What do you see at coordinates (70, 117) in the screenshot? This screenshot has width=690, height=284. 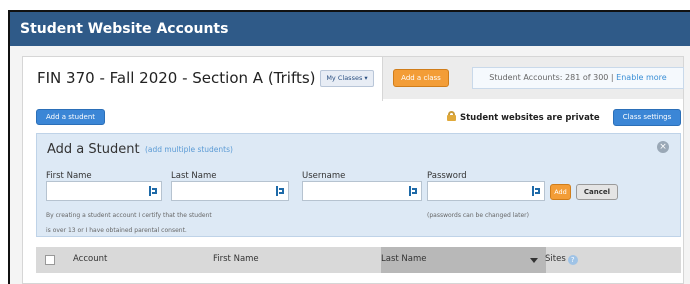 I see `add-student-button: Add a student` at bounding box center [70, 117].